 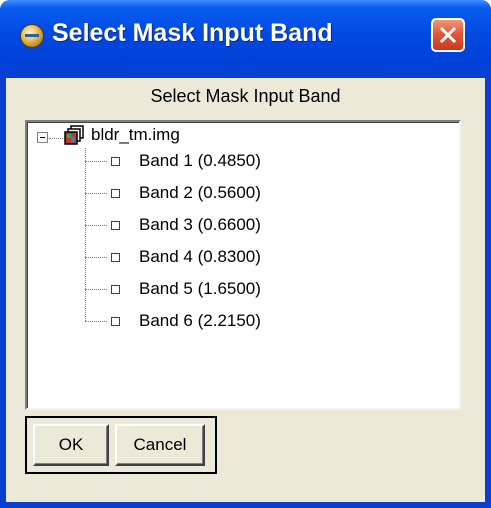 I want to click on ok-button: OK, so click(x=71, y=445).